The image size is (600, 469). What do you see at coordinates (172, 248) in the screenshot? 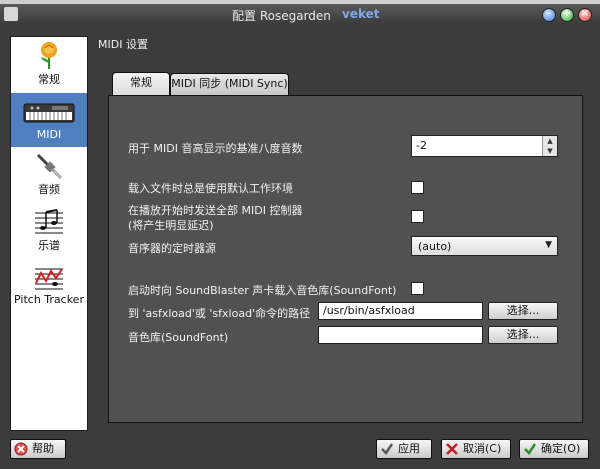
I see `timer-source-label: 音序器的定时器源` at bounding box center [172, 248].